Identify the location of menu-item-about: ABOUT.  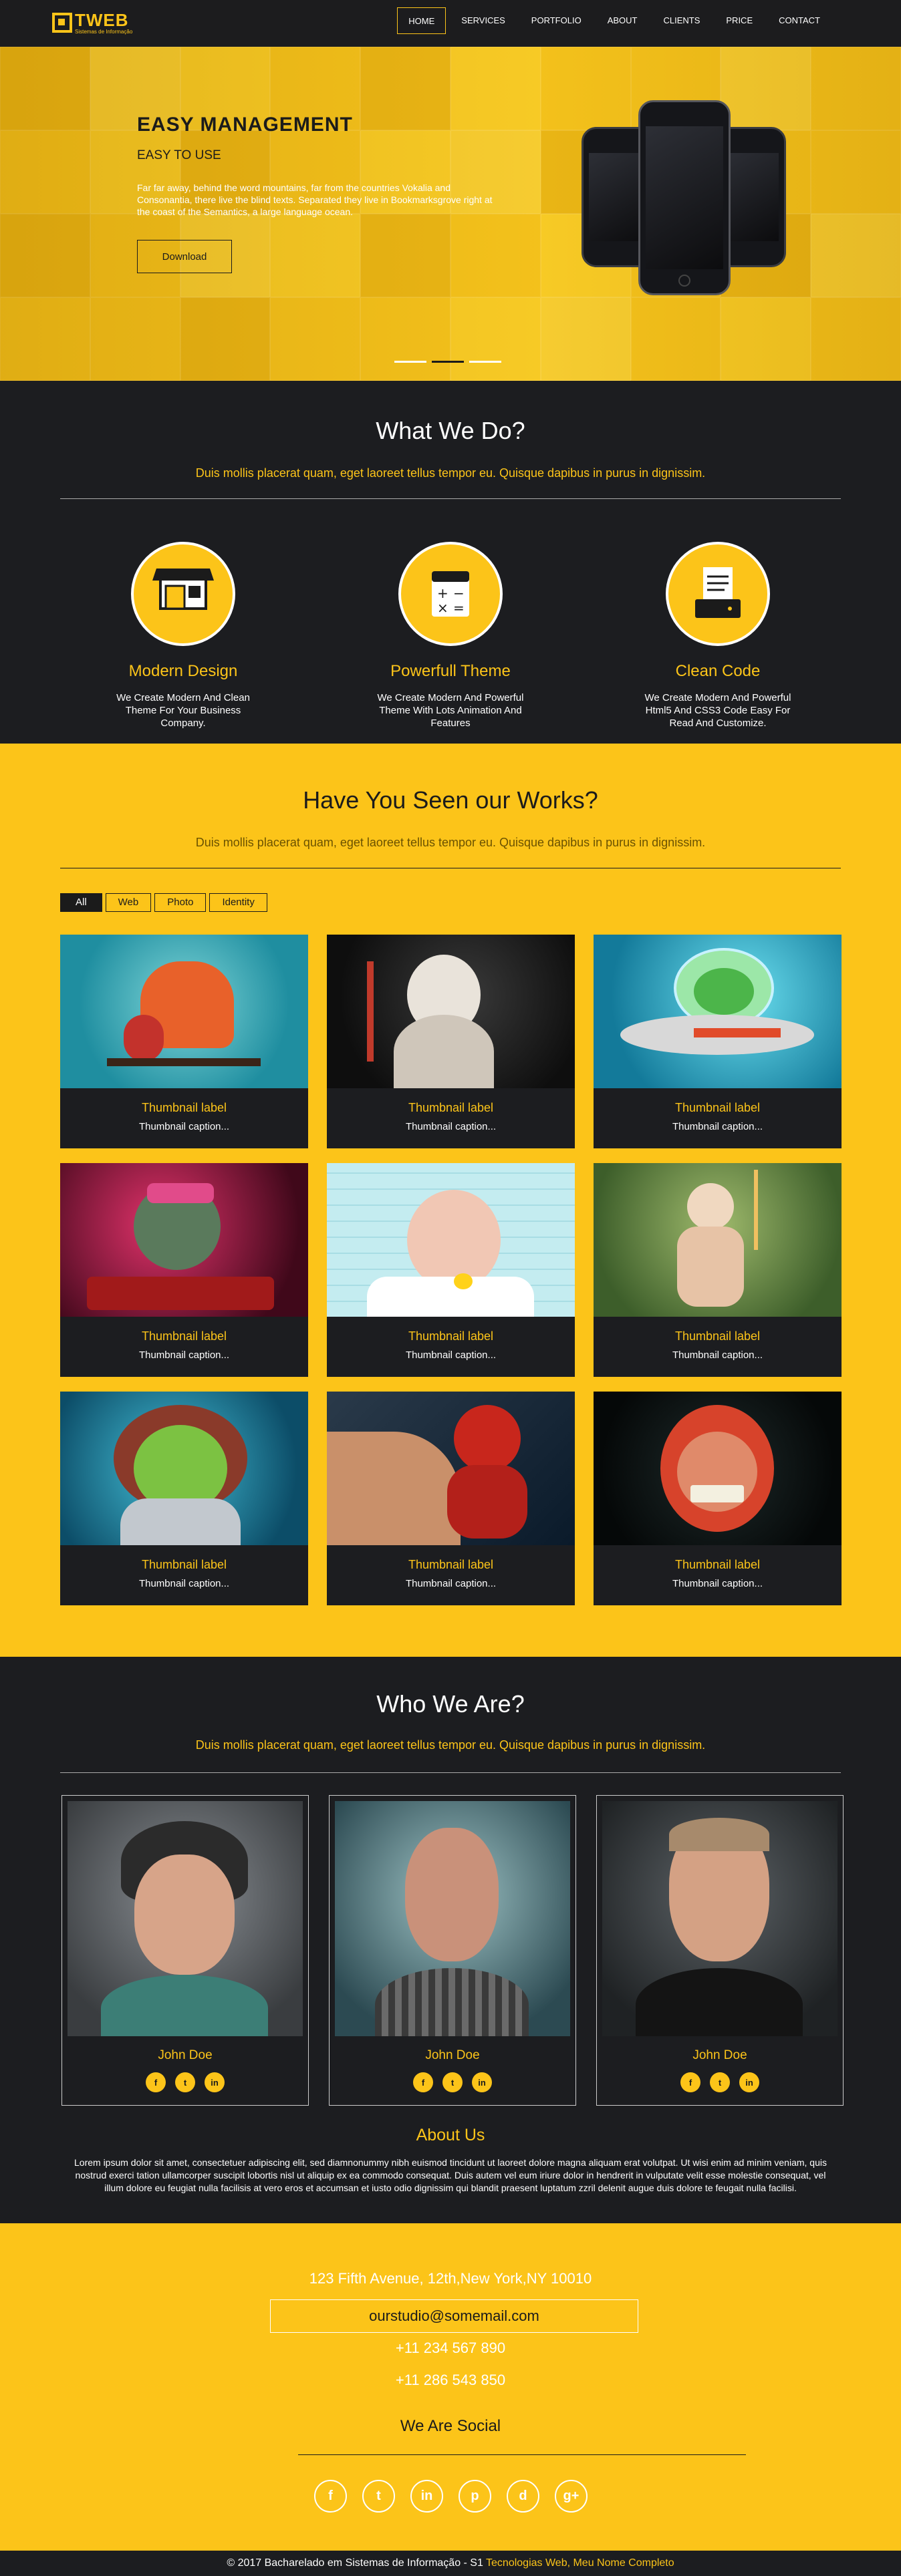
(622, 20).